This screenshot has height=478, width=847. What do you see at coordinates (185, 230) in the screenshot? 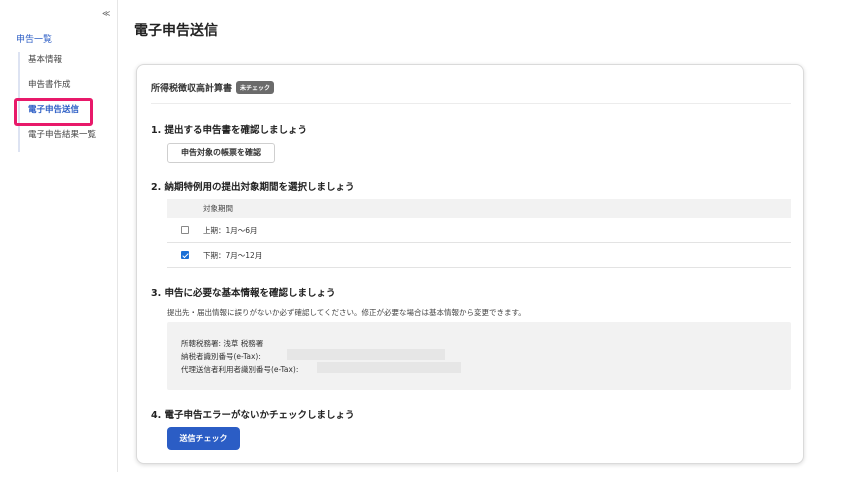
I see `checkbox-first-half` at bounding box center [185, 230].